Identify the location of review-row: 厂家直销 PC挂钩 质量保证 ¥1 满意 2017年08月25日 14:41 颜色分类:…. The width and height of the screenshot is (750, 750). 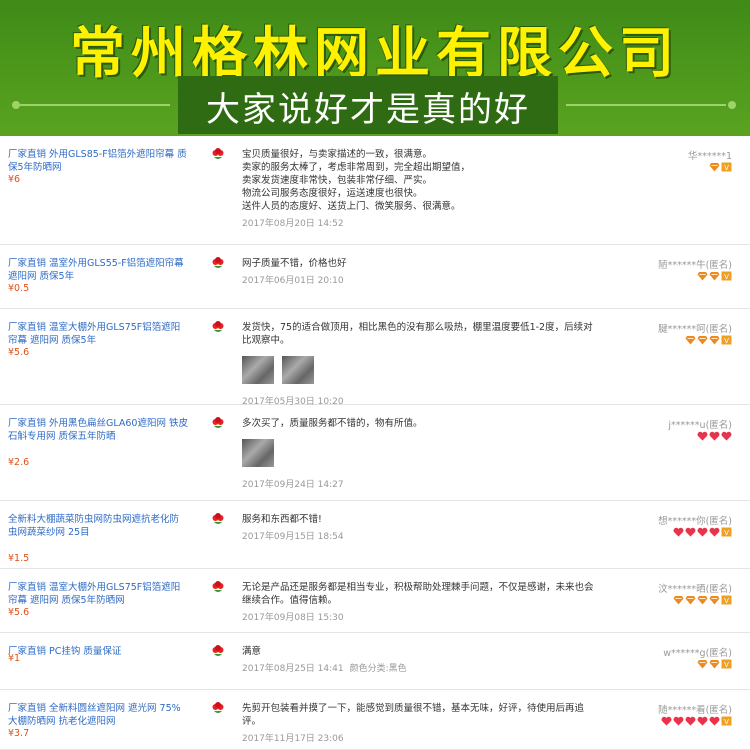
(375, 661).